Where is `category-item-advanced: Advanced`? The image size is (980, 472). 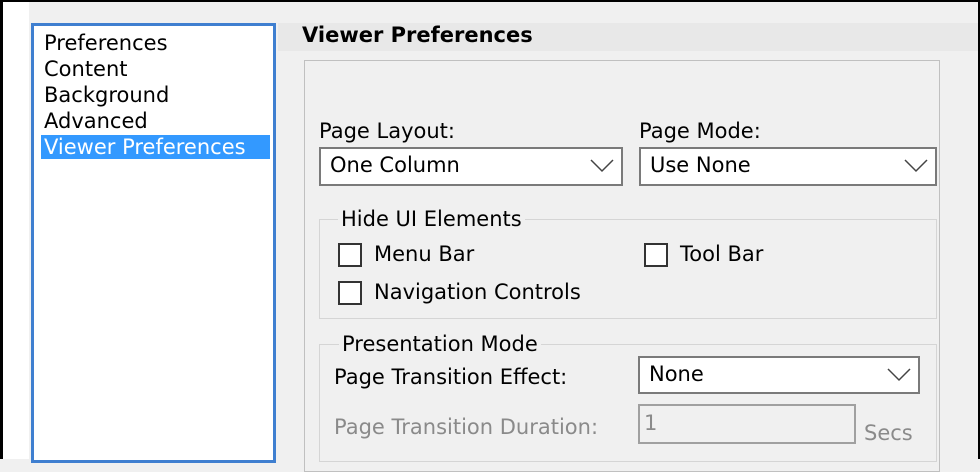 category-item-advanced: Advanced is located at coordinates (96, 121).